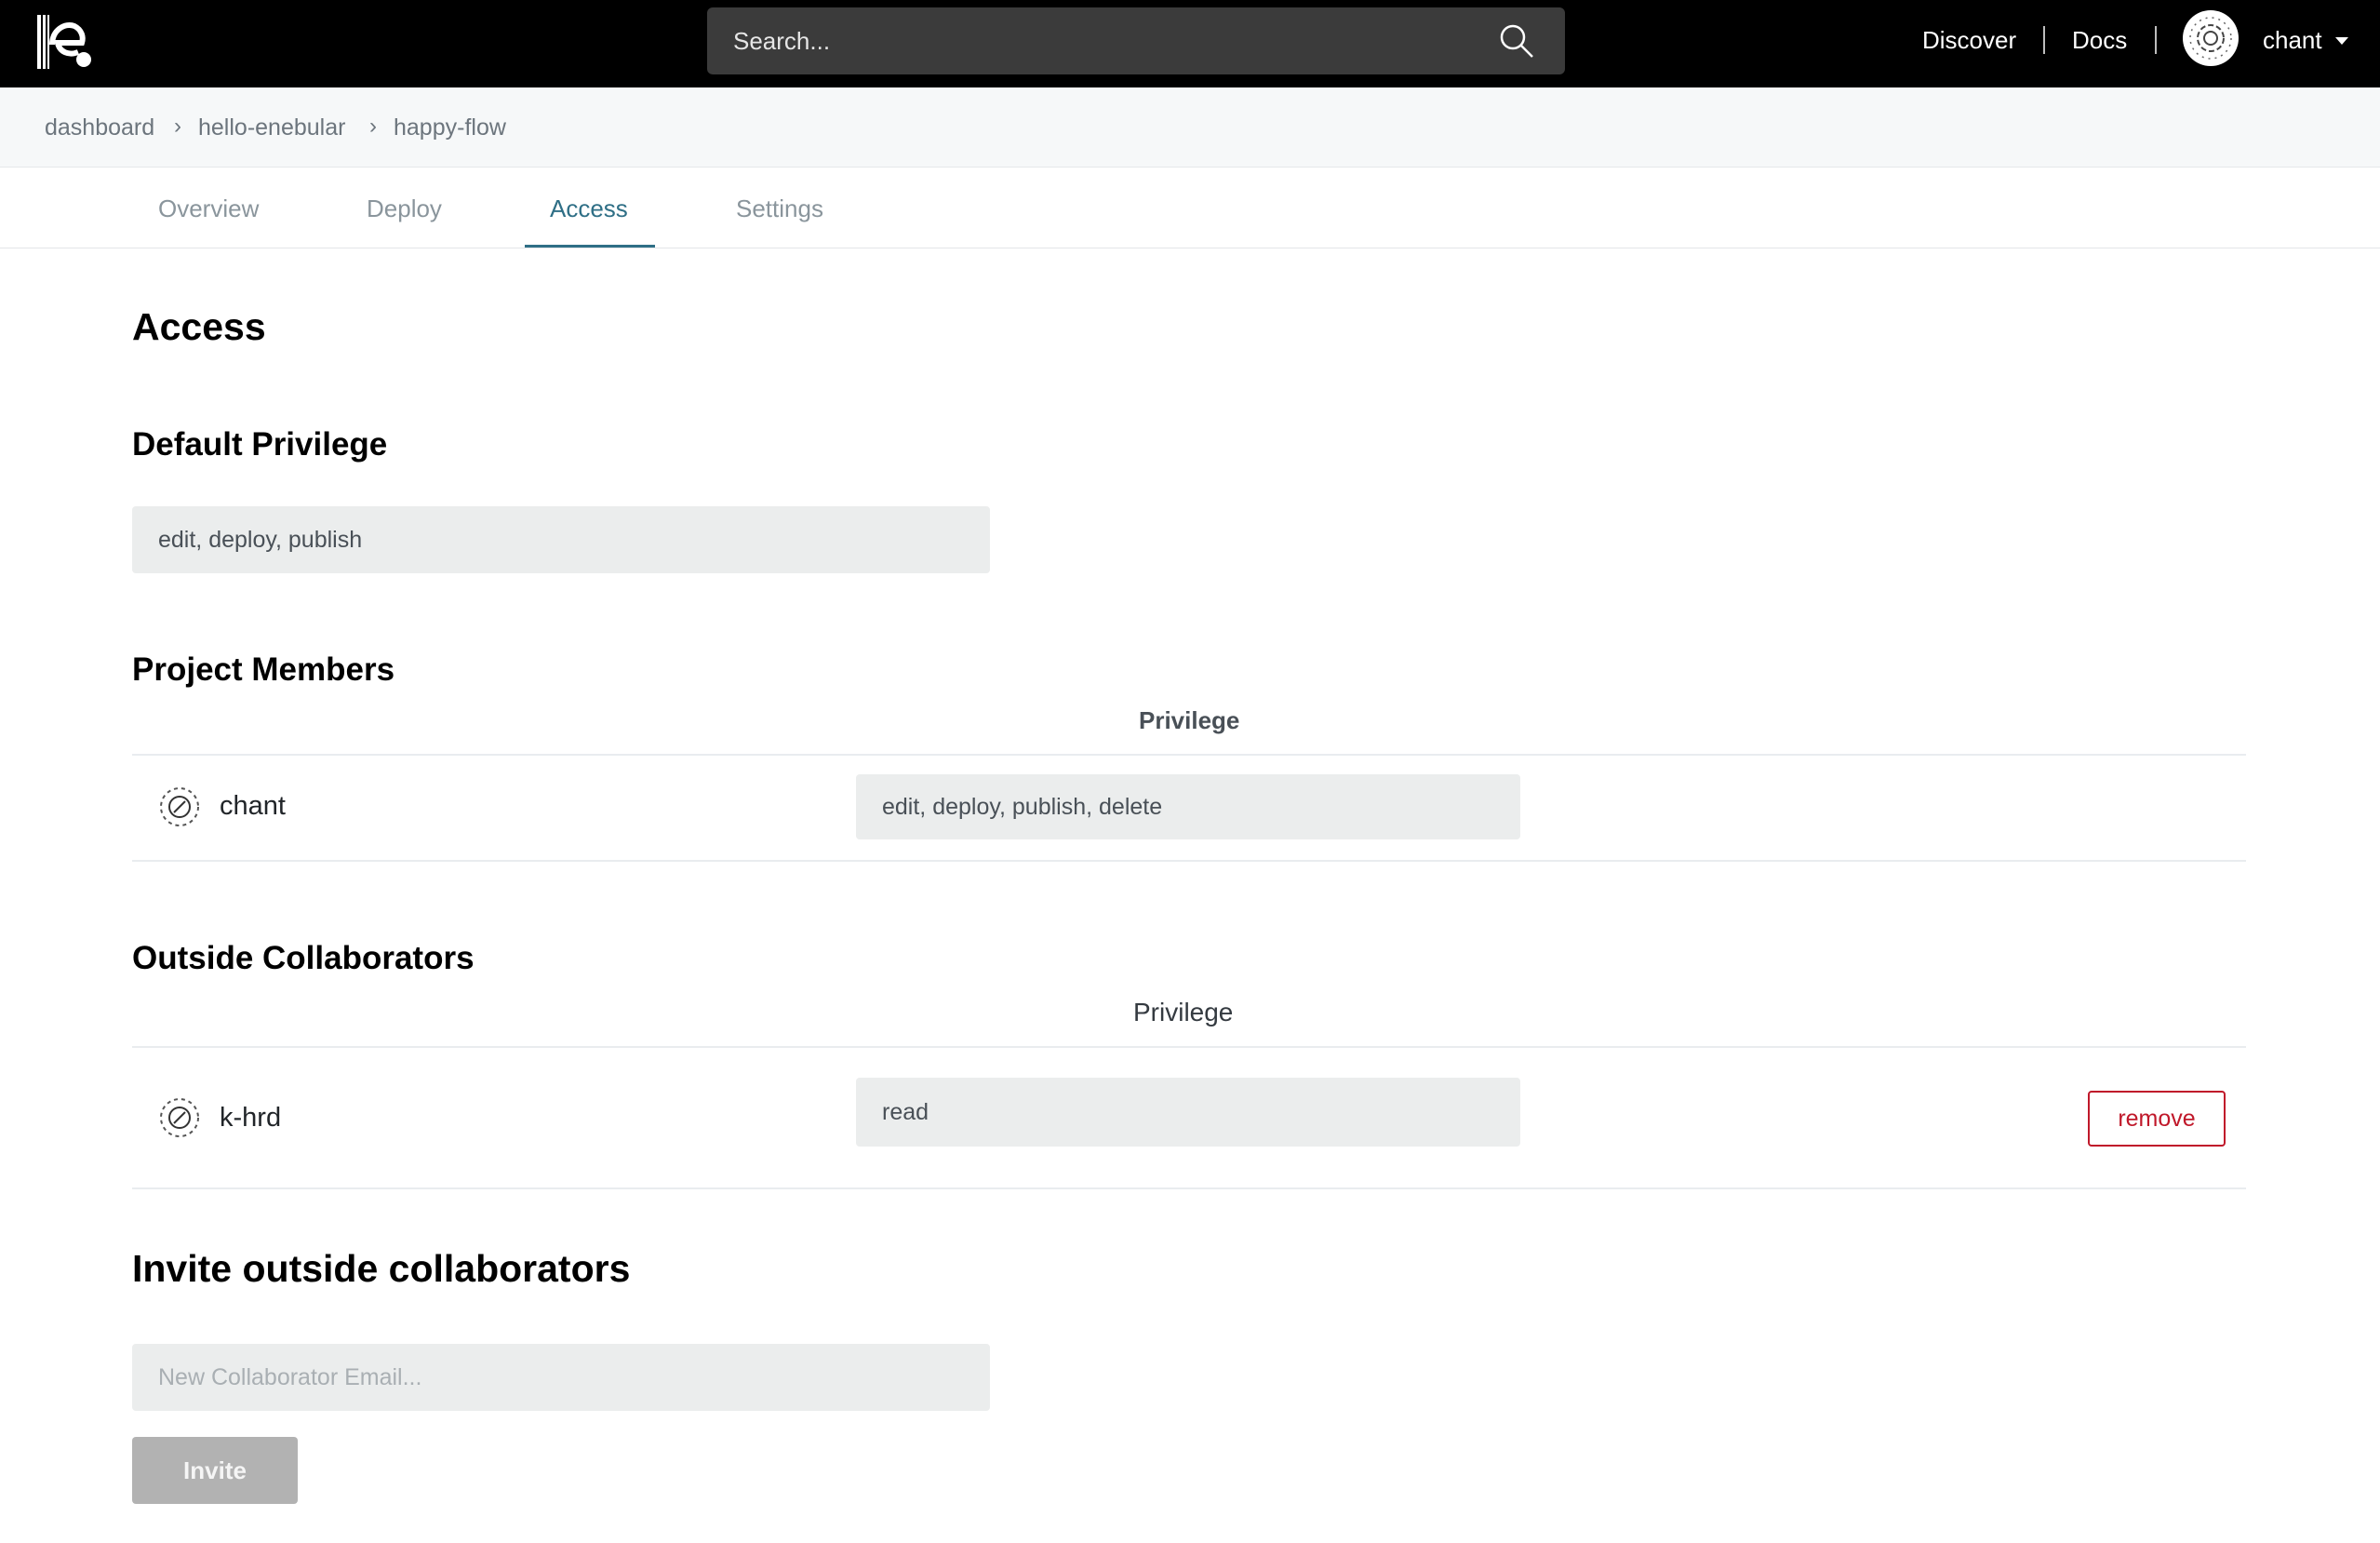 Image resolution: width=2380 pixels, height=1543 pixels. What do you see at coordinates (1969, 40) in the screenshot?
I see `nav-link-discover: Discover` at bounding box center [1969, 40].